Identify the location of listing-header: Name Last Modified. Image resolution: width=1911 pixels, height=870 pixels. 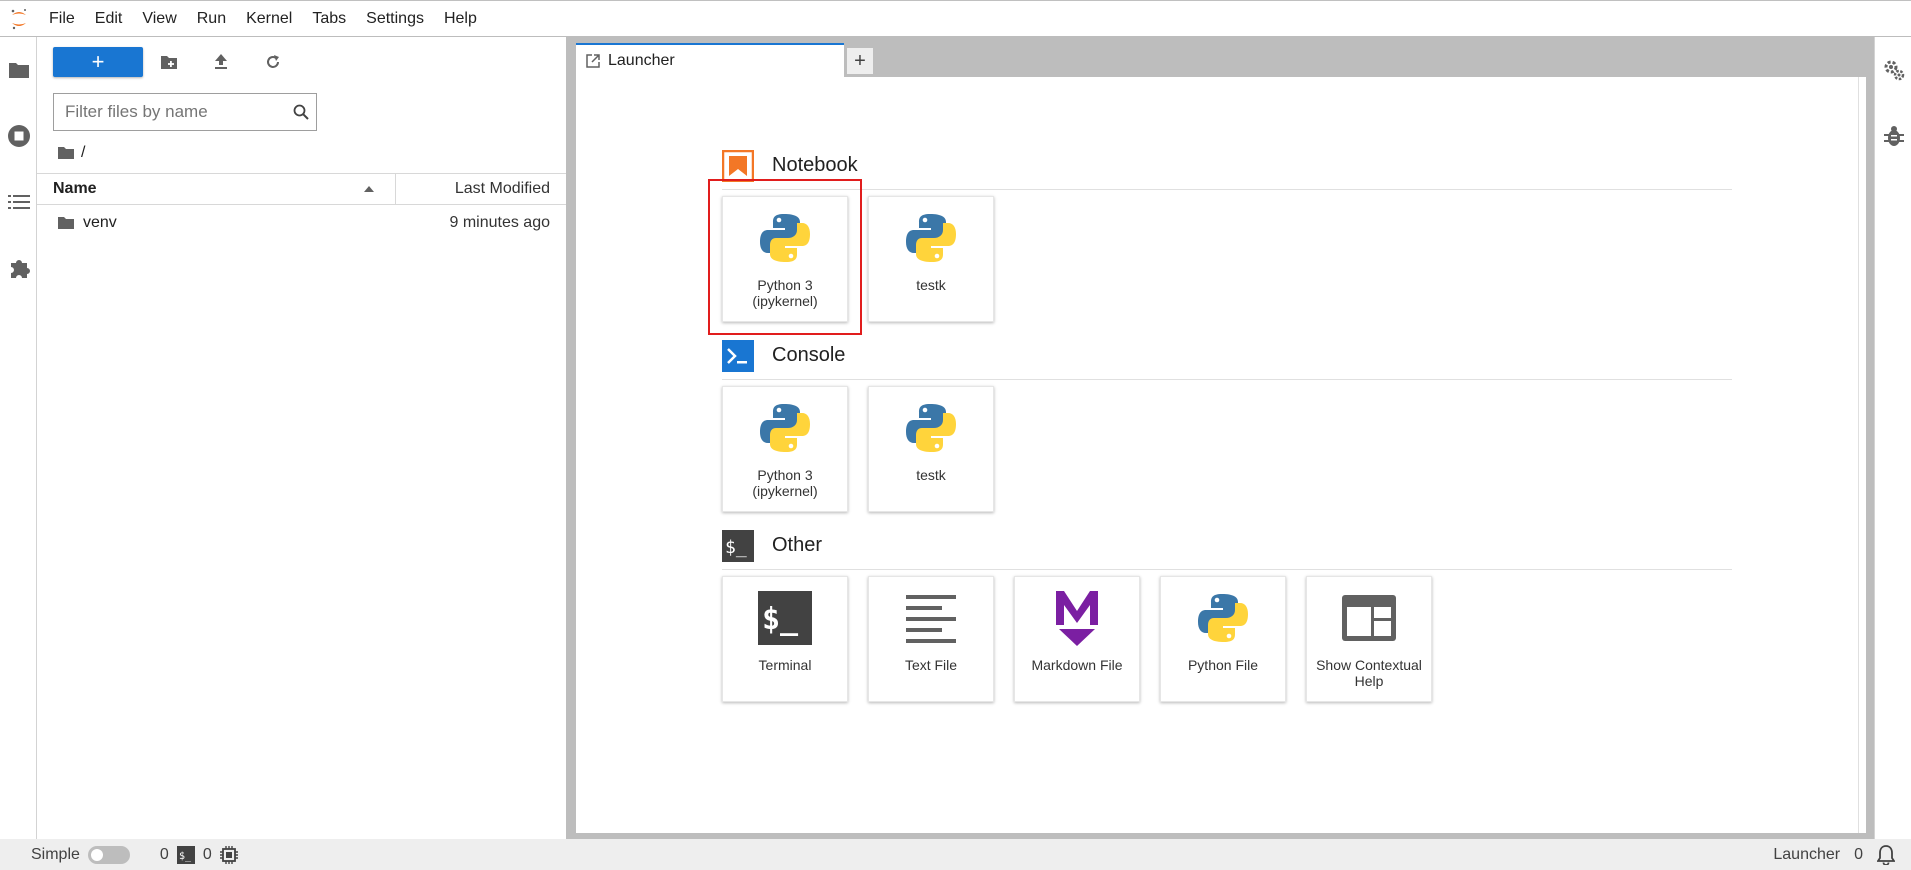
(301, 189).